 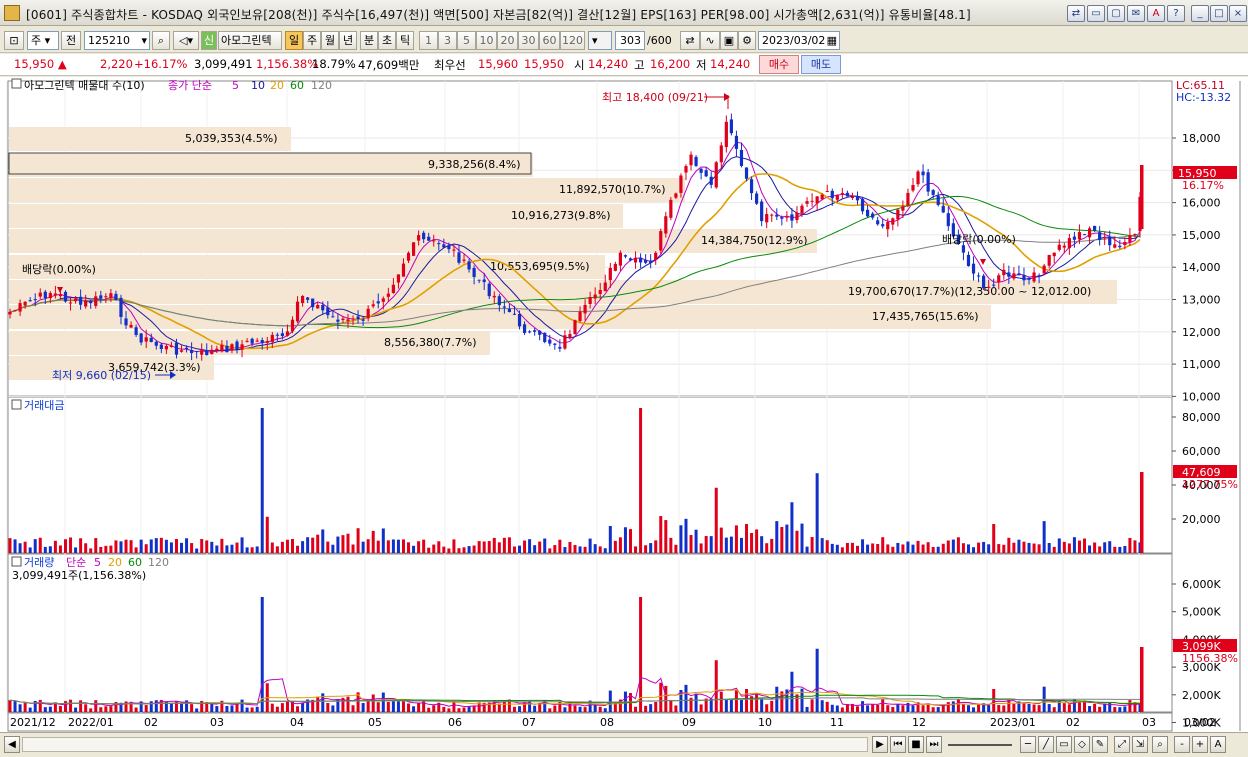 What do you see at coordinates (117, 40) in the screenshot?
I see `stock-code-input: 125210 ▾` at bounding box center [117, 40].